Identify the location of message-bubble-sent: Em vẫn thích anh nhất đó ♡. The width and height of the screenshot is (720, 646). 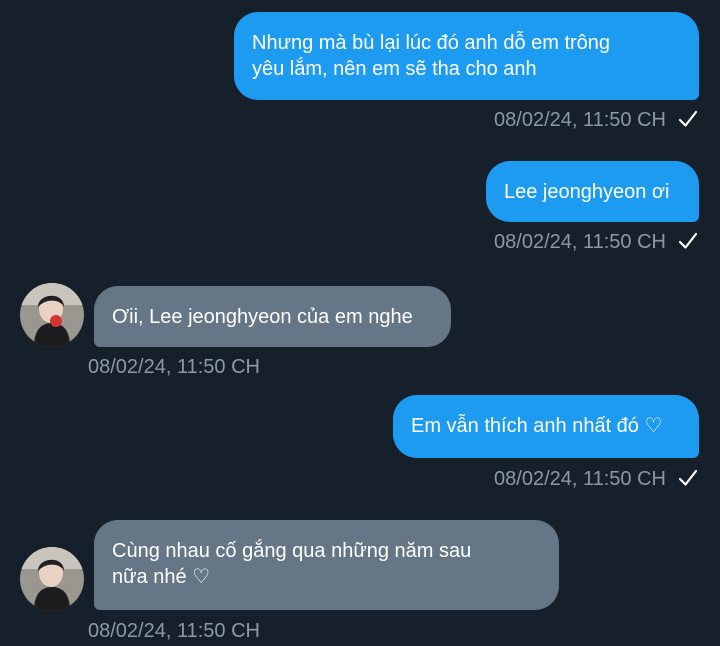
(546, 426).